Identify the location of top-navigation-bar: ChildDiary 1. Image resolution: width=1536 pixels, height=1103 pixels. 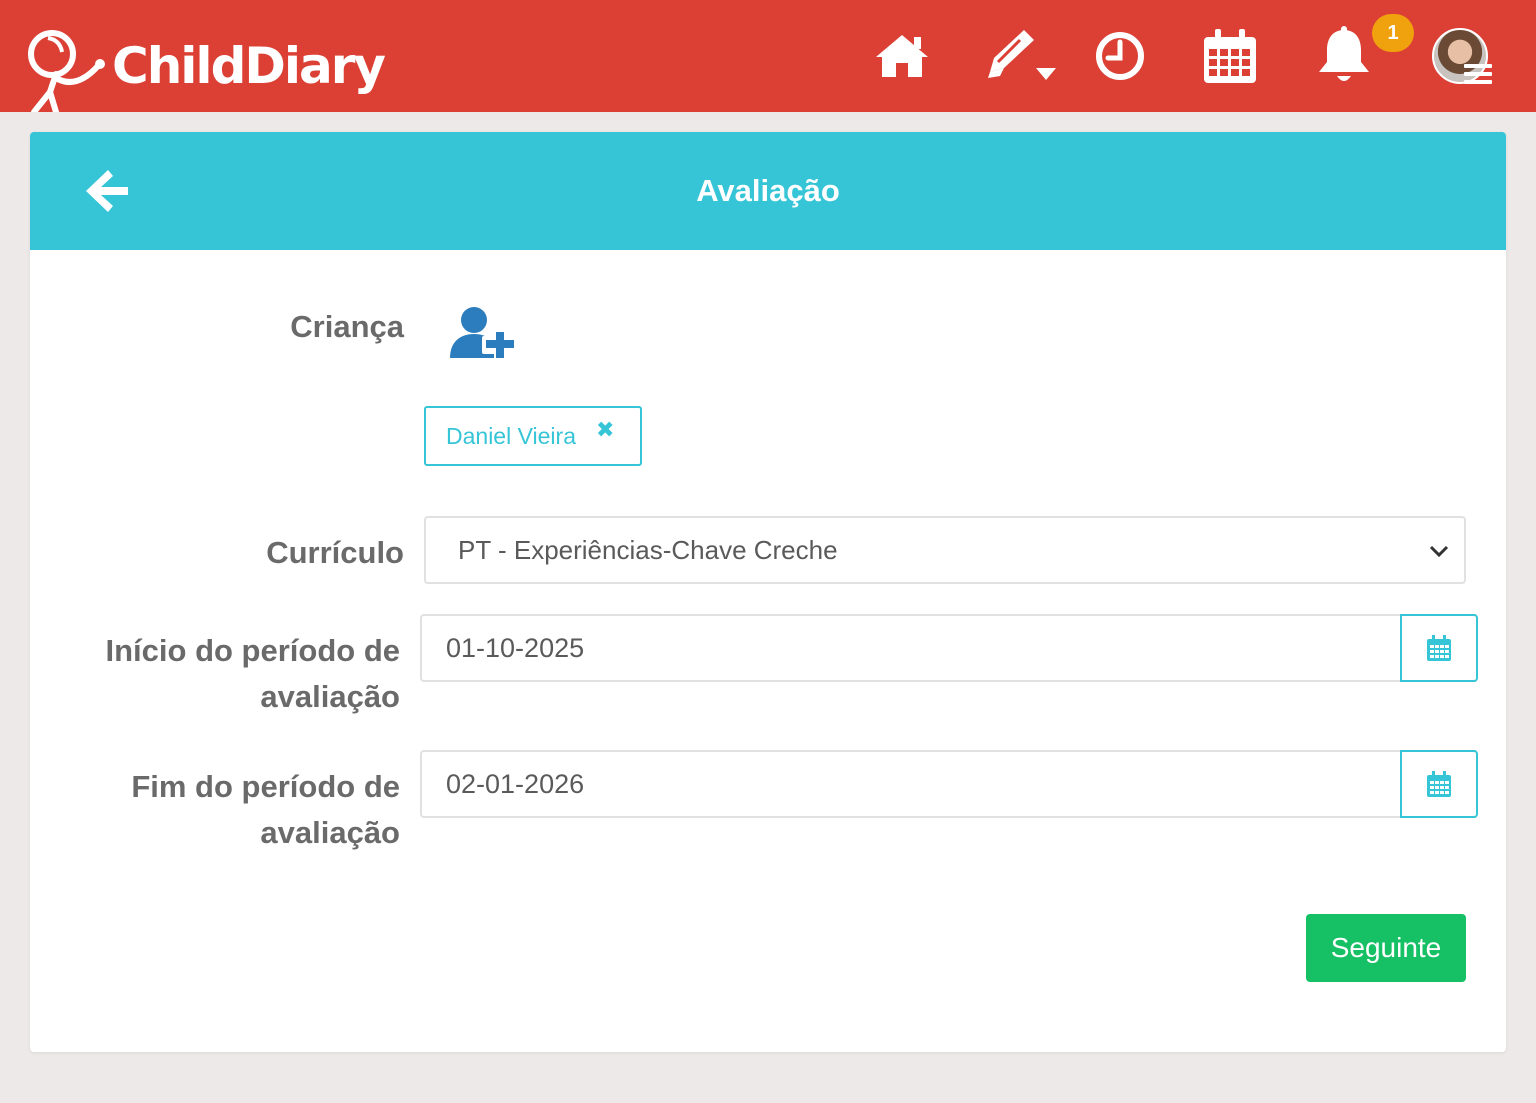
(768, 56).